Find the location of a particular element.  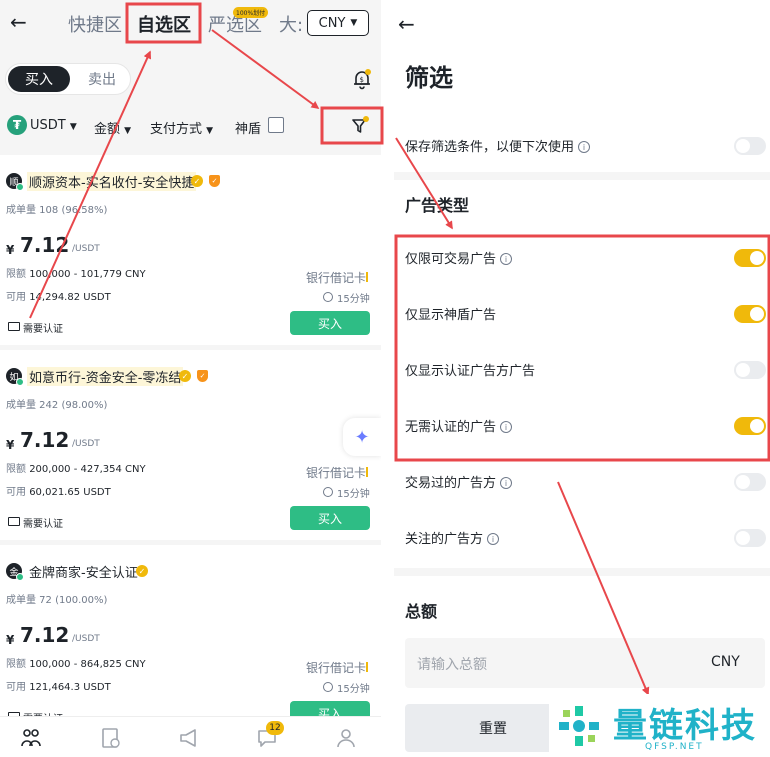

watermark-name: 量链科技 is located at coordinates (685, 726).